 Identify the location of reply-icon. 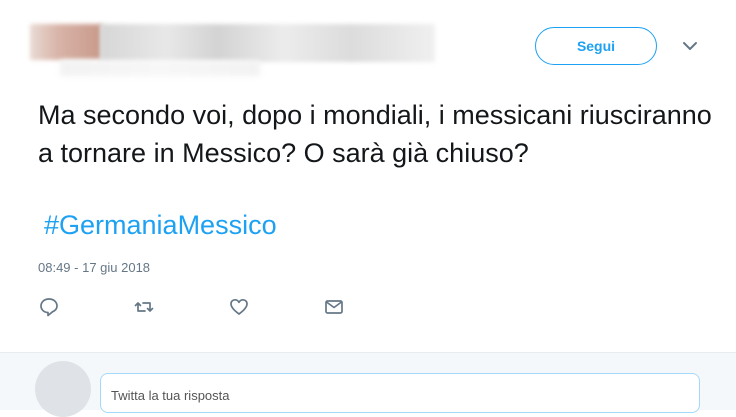
(49, 307).